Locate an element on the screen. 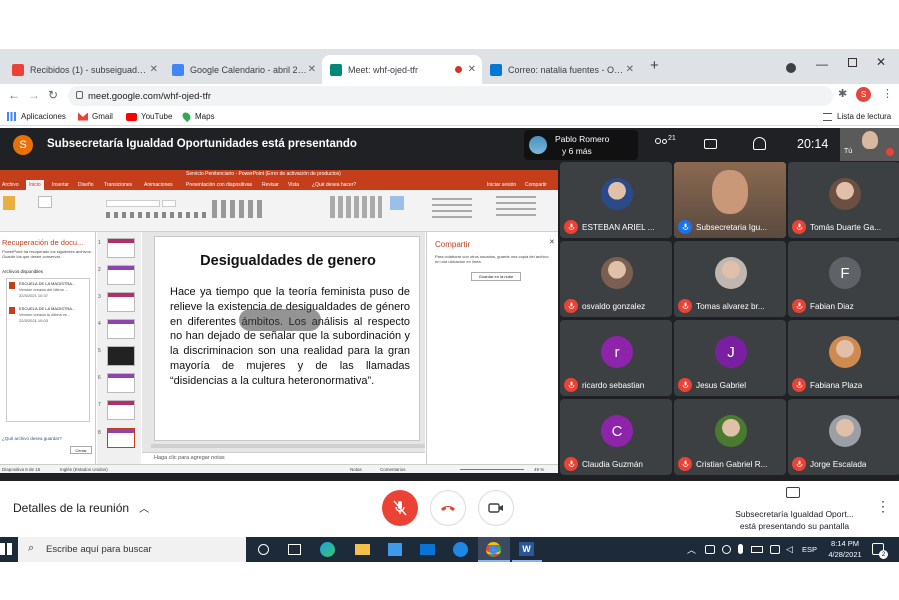 The width and height of the screenshot is (899, 600). paragraph-buttons is located at coordinates (237, 209).